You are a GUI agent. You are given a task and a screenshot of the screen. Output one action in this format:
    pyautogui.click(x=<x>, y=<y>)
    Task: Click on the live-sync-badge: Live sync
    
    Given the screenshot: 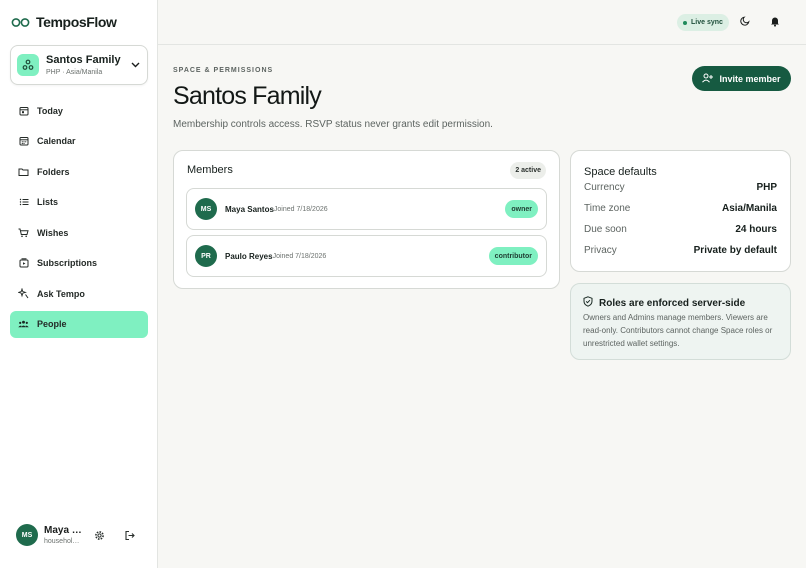 What is the action you would take?
    pyautogui.click(x=703, y=22)
    